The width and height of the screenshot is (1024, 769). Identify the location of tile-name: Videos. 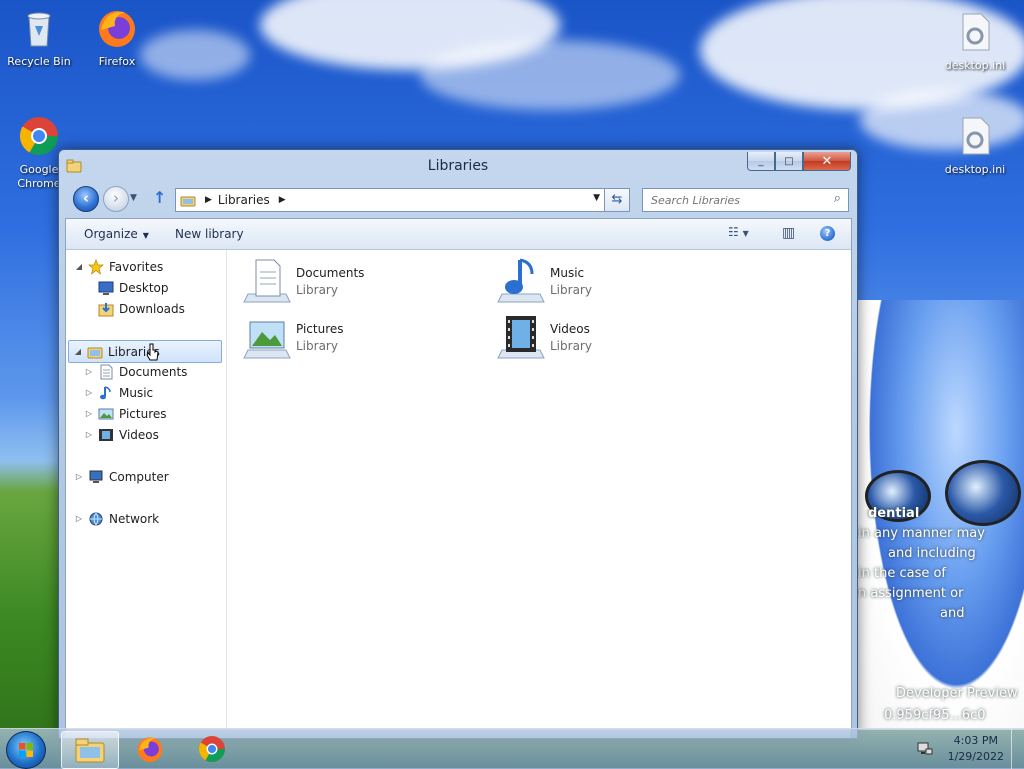
(570, 328).